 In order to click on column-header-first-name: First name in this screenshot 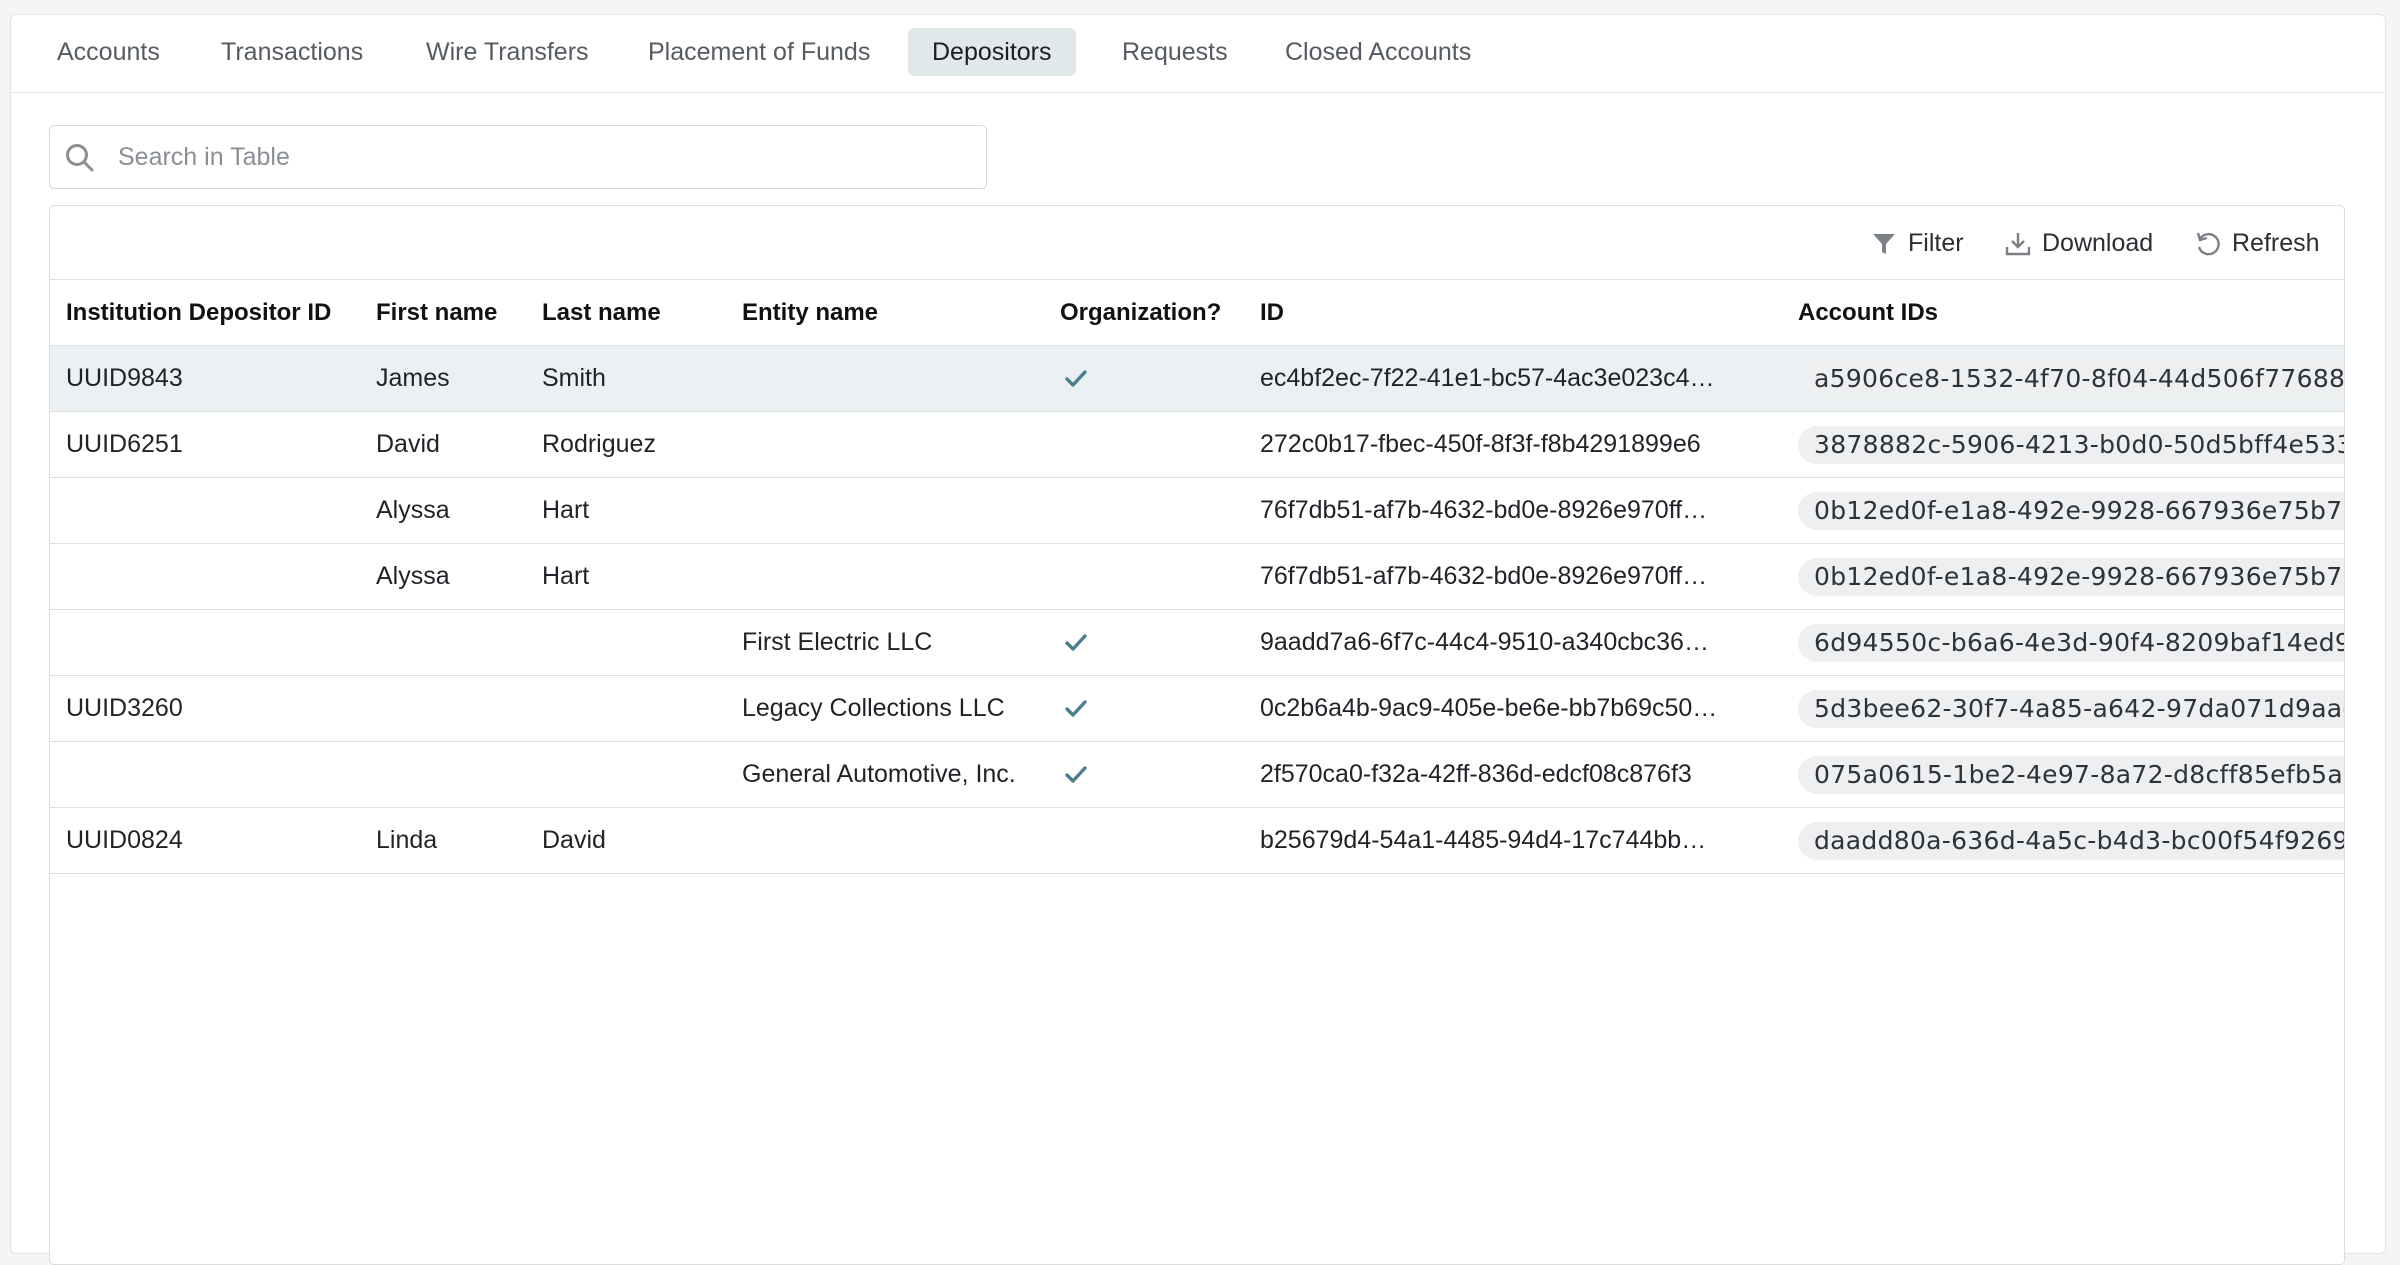, I will do `click(436, 313)`.